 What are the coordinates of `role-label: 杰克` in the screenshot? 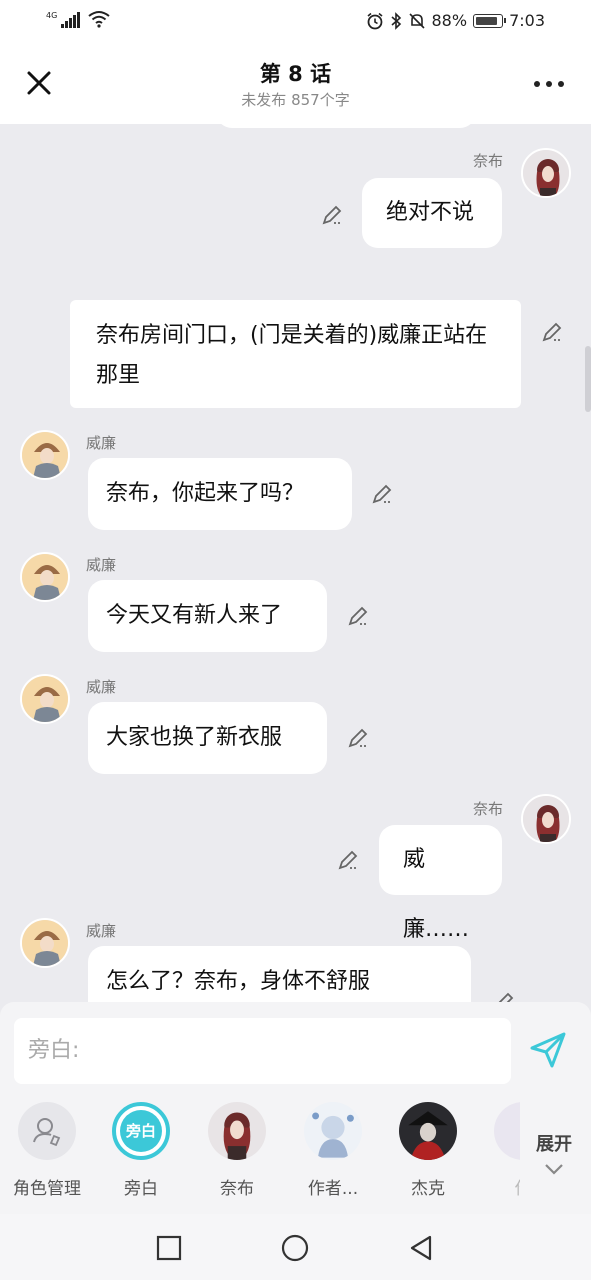 It's located at (428, 1189).